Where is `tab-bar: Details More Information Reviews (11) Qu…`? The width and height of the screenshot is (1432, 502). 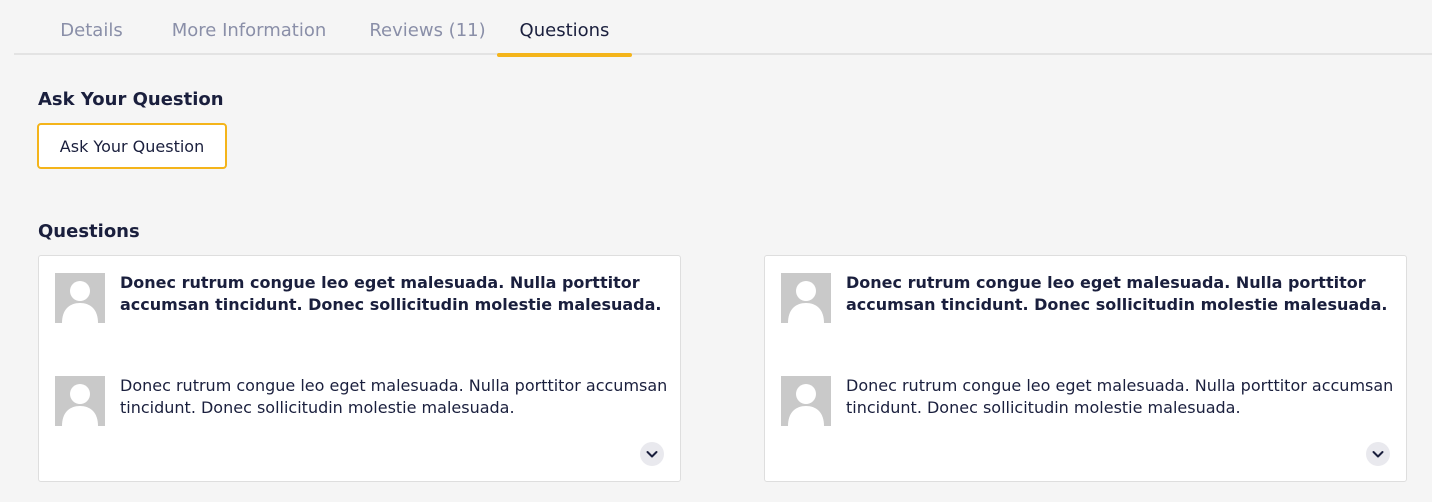
tab-bar: Details More Information Reviews (11) Qu… is located at coordinates (723, 28).